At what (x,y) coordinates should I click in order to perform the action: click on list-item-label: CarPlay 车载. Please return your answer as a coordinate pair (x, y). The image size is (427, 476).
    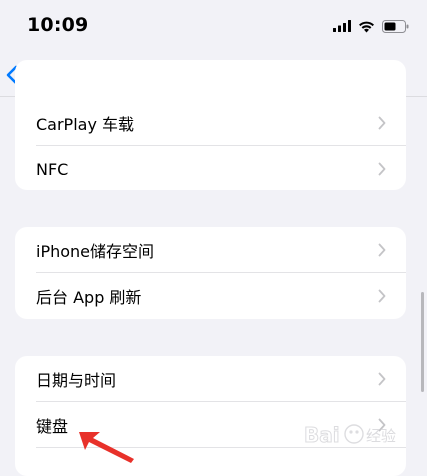
    Looking at the image, I should click on (85, 124).